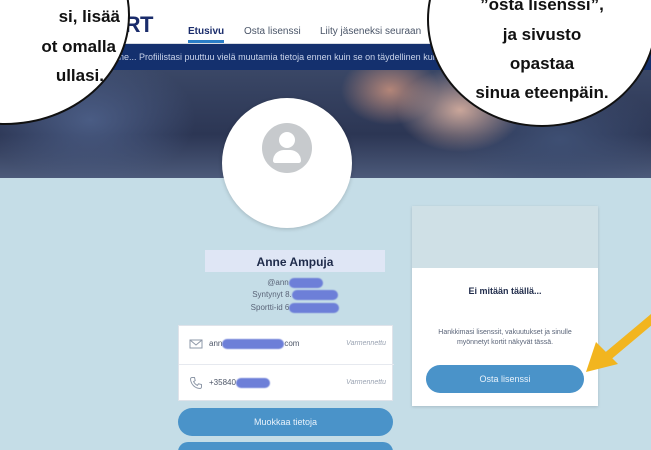 The width and height of the screenshot is (651, 450). I want to click on profile-birth-line: Syntynyt 8., so click(295, 295).